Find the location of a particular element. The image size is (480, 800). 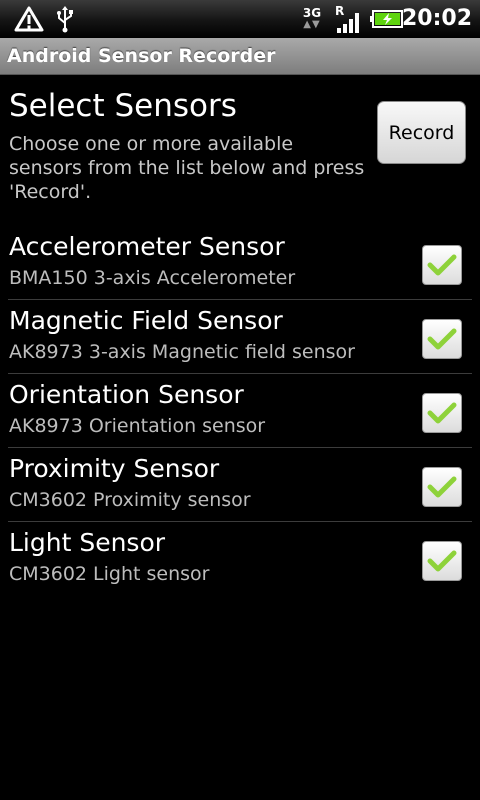

clock: 20:02 is located at coordinates (436, 18).